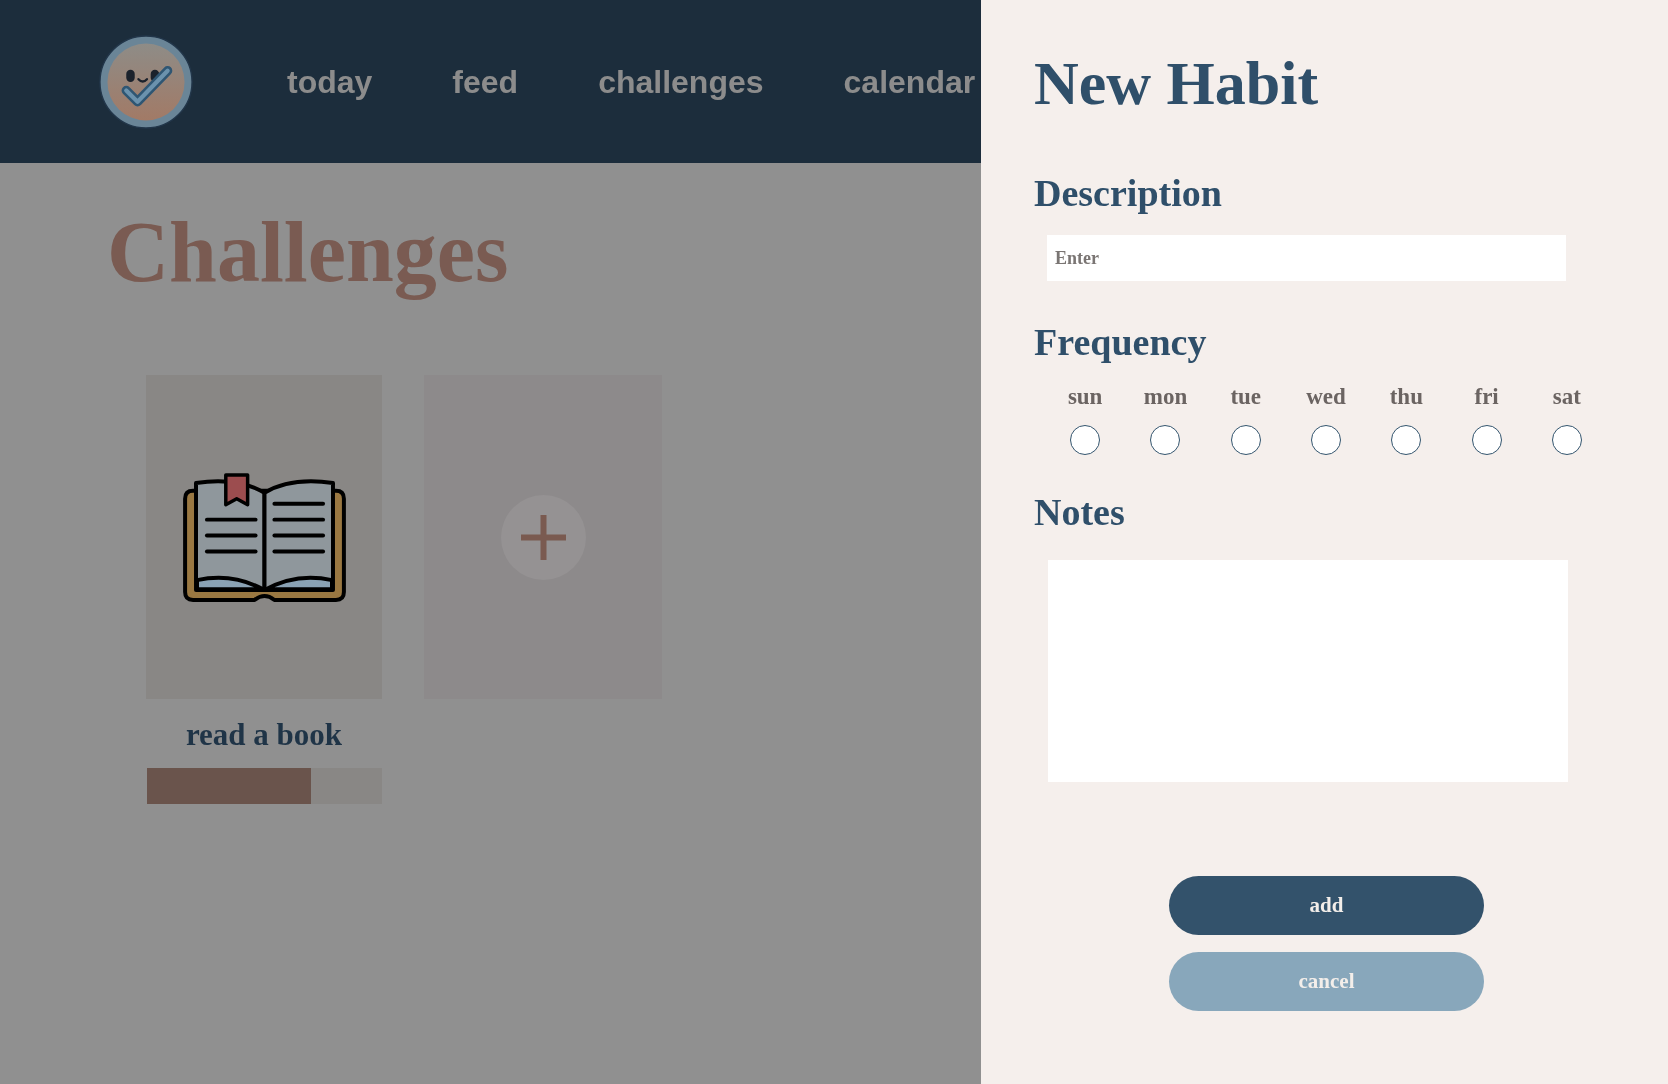 This screenshot has height=1084, width=1668. Describe the element at coordinates (1085, 397) in the screenshot. I see `day-label: sun` at that location.